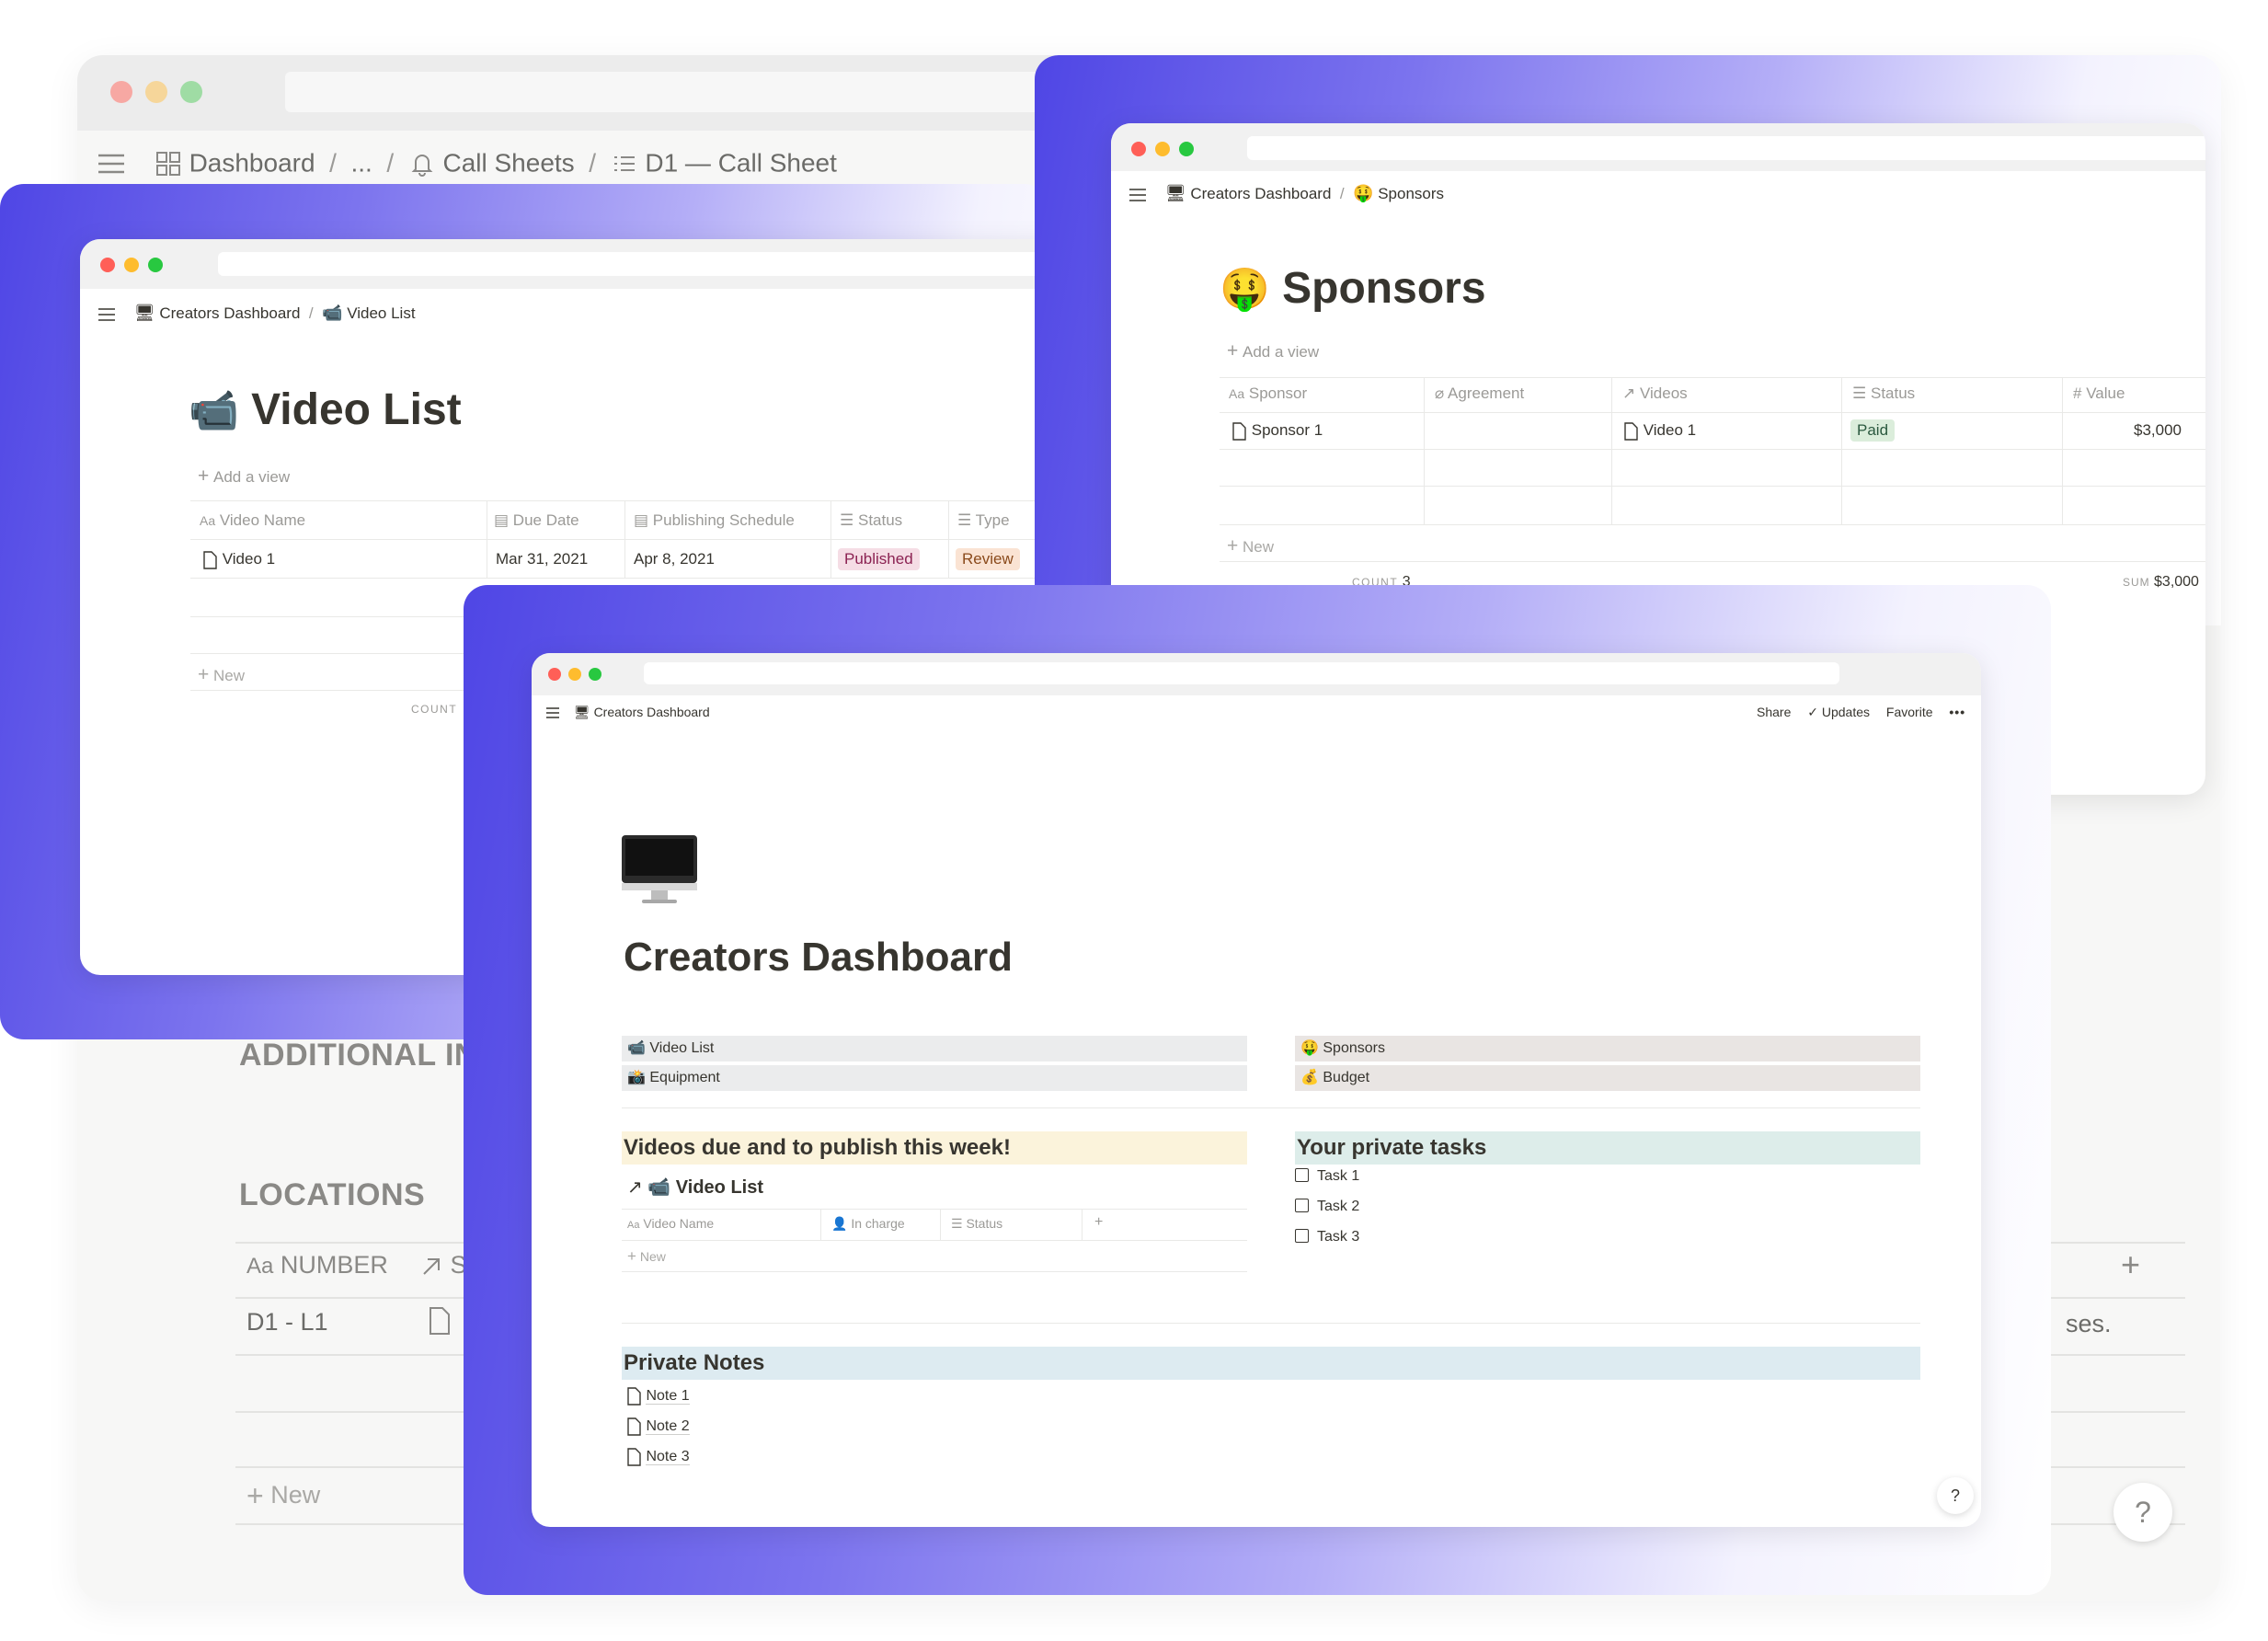 The width and height of the screenshot is (2268, 1641). I want to click on cell-publishing-schedule: Apr 8, 2021, so click(674, 559).